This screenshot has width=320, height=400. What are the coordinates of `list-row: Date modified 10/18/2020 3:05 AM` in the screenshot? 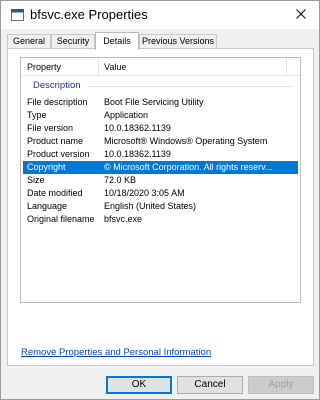 It's located at (160, 193).